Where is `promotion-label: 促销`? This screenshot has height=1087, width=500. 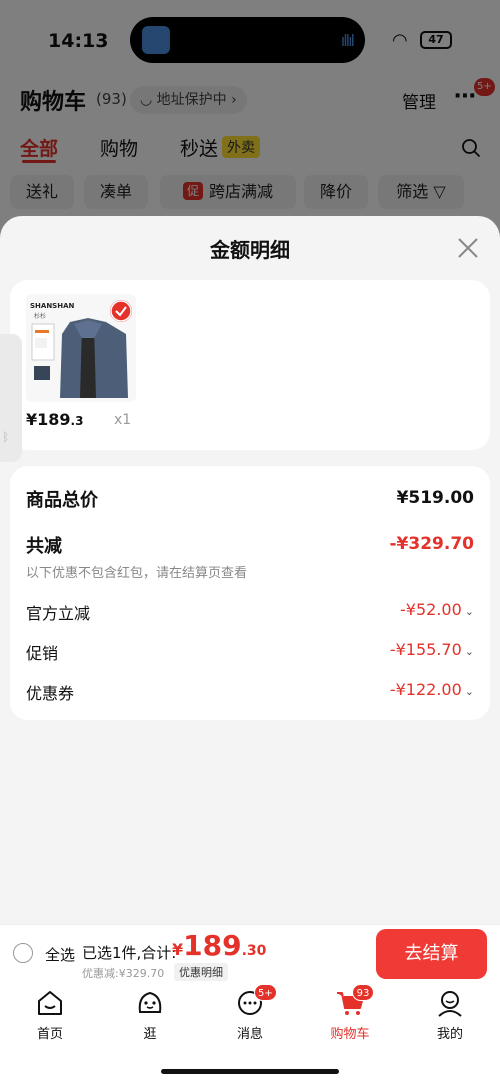
promotion-label: 促销 is located at coordinates (42, 653).